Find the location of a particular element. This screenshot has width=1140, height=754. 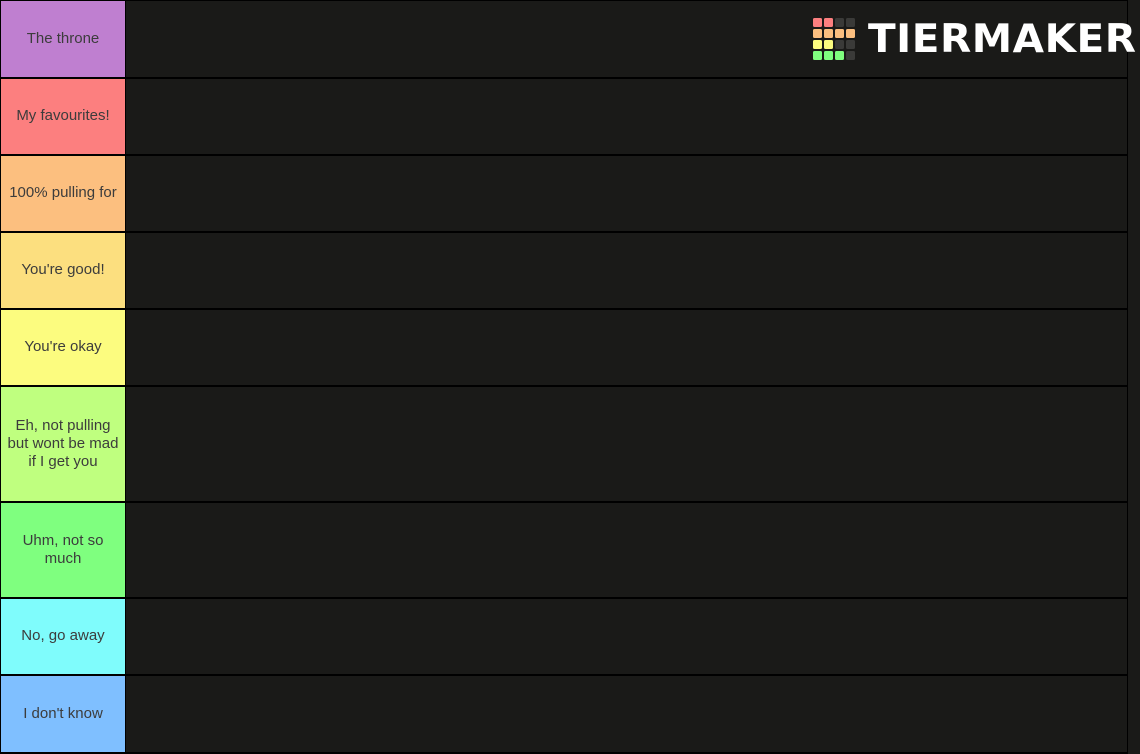

tier-row: You're okay is located at coordinates (564, 348).